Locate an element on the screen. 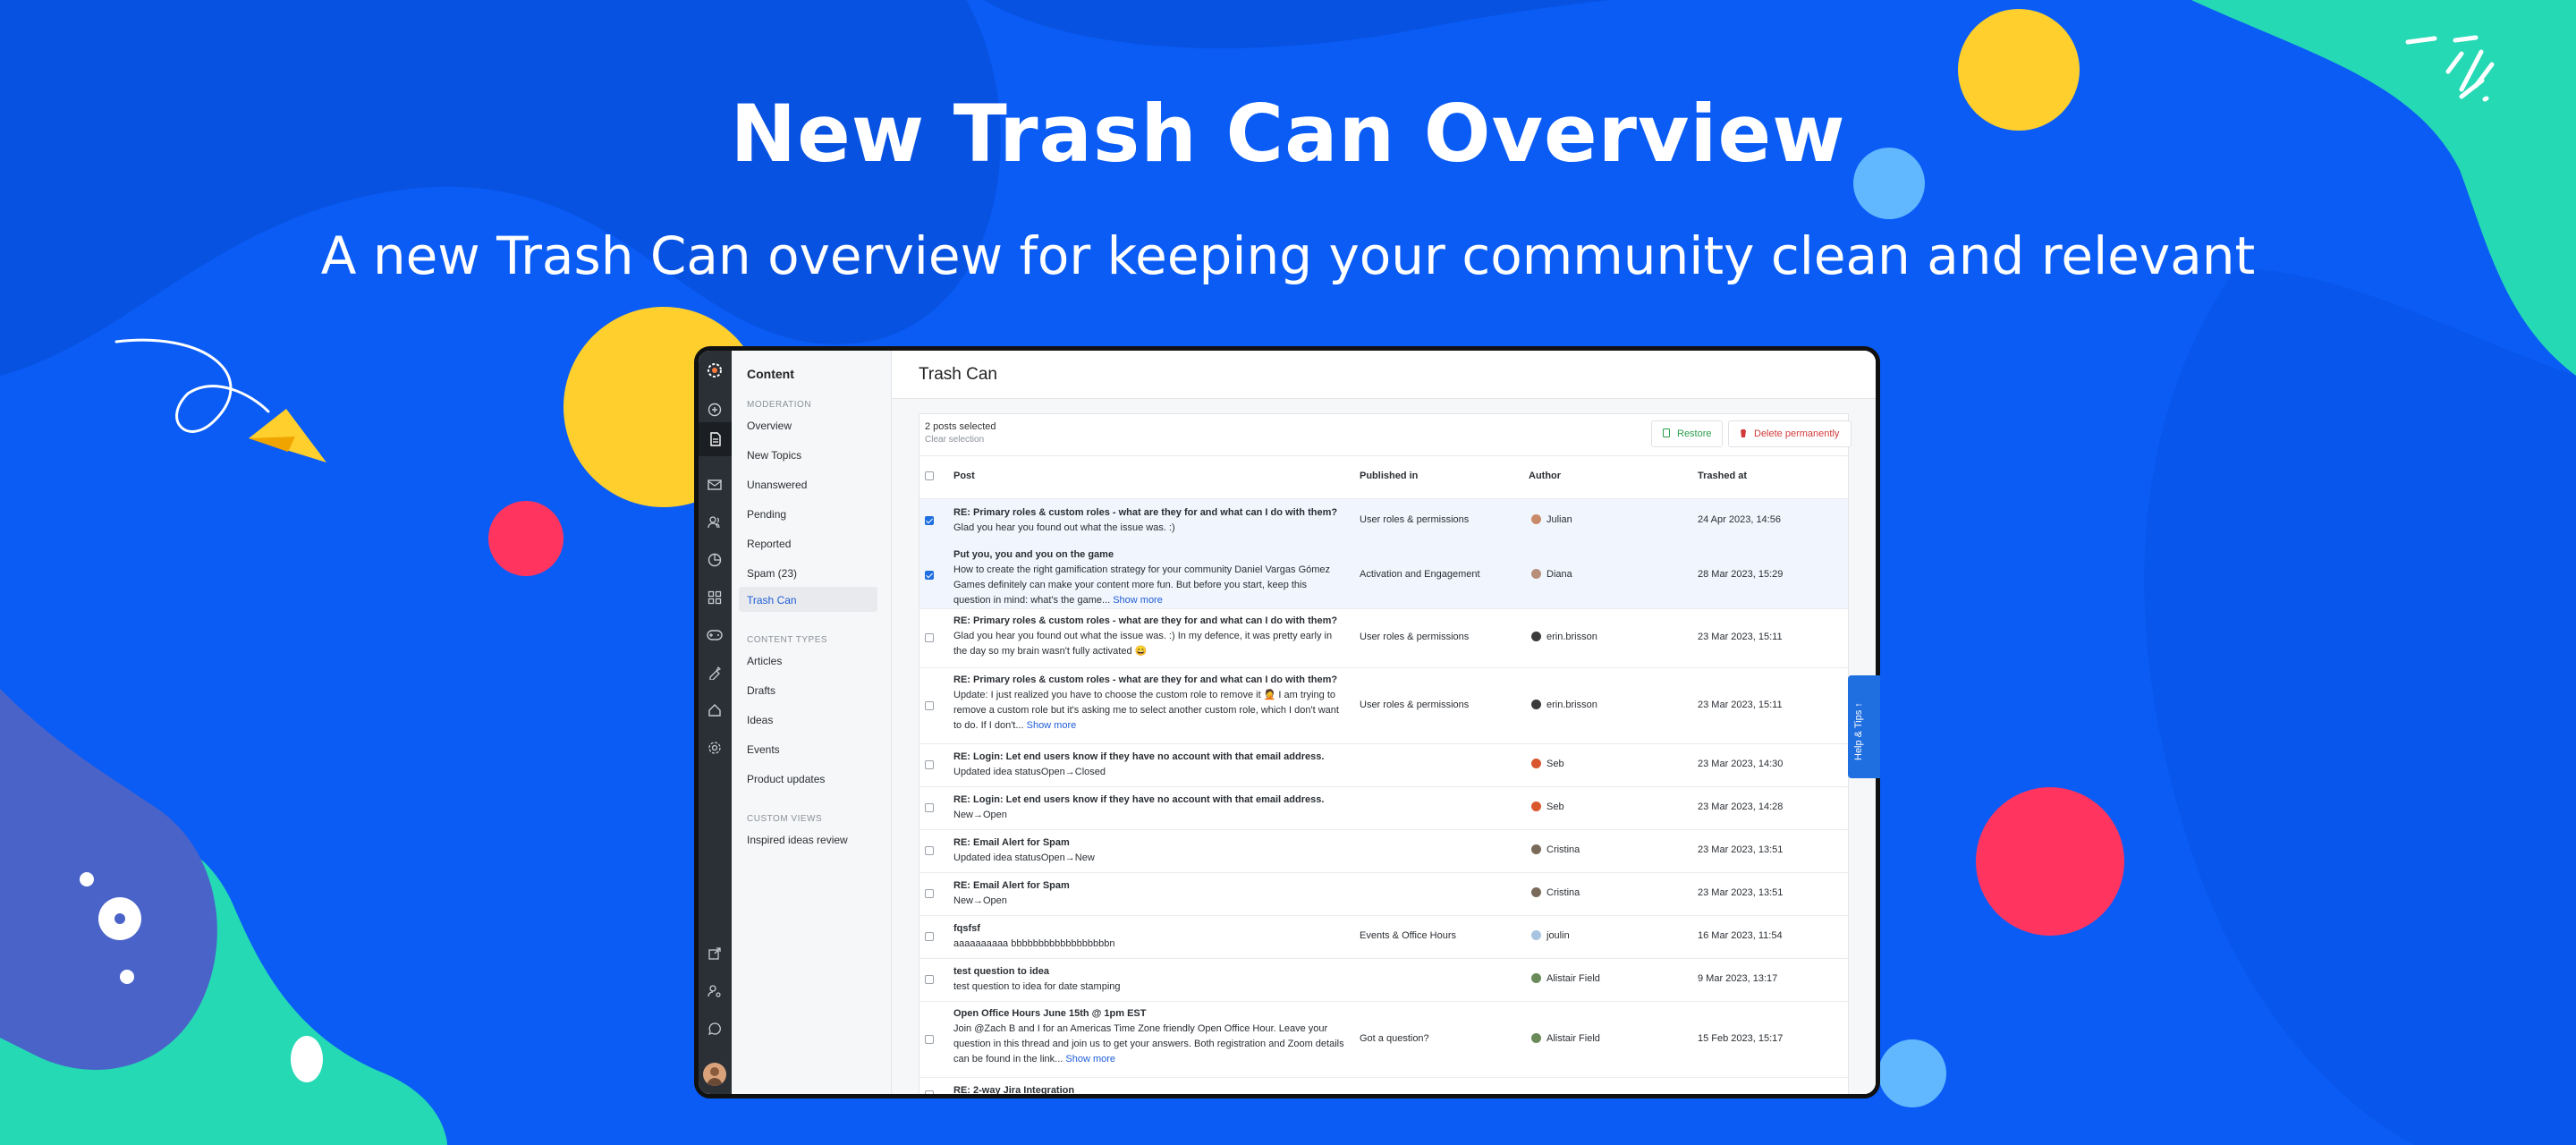 The width and height of the screenshot is (2576, 1145). gamepad-icon is located at coordinates (715, 635).